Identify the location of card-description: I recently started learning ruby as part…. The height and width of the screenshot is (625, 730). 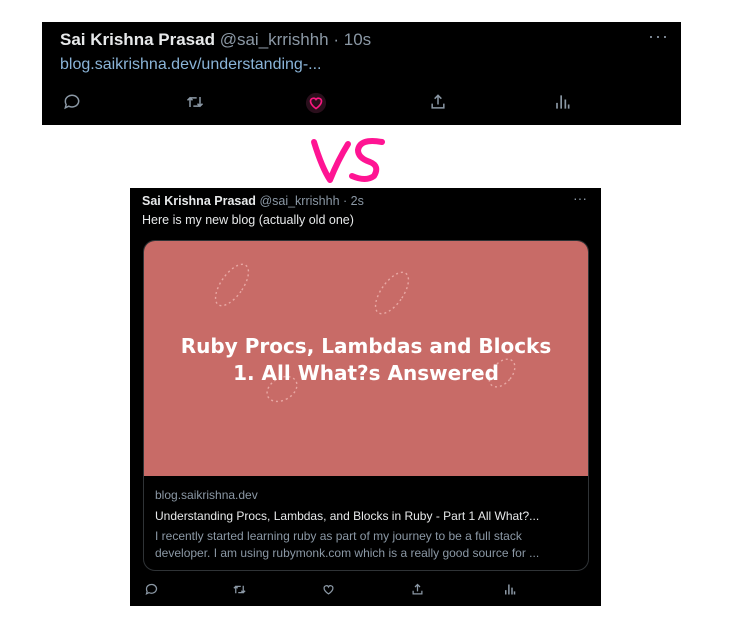
(347, 544).